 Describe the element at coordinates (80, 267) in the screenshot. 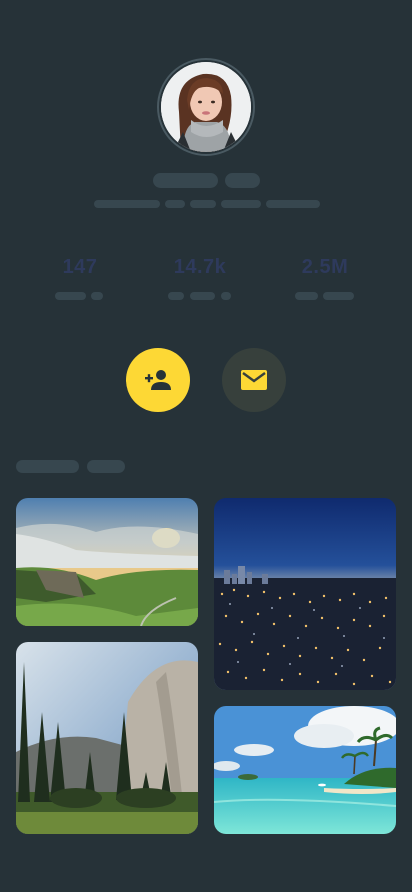

I see `stat-value: 147` at that location.